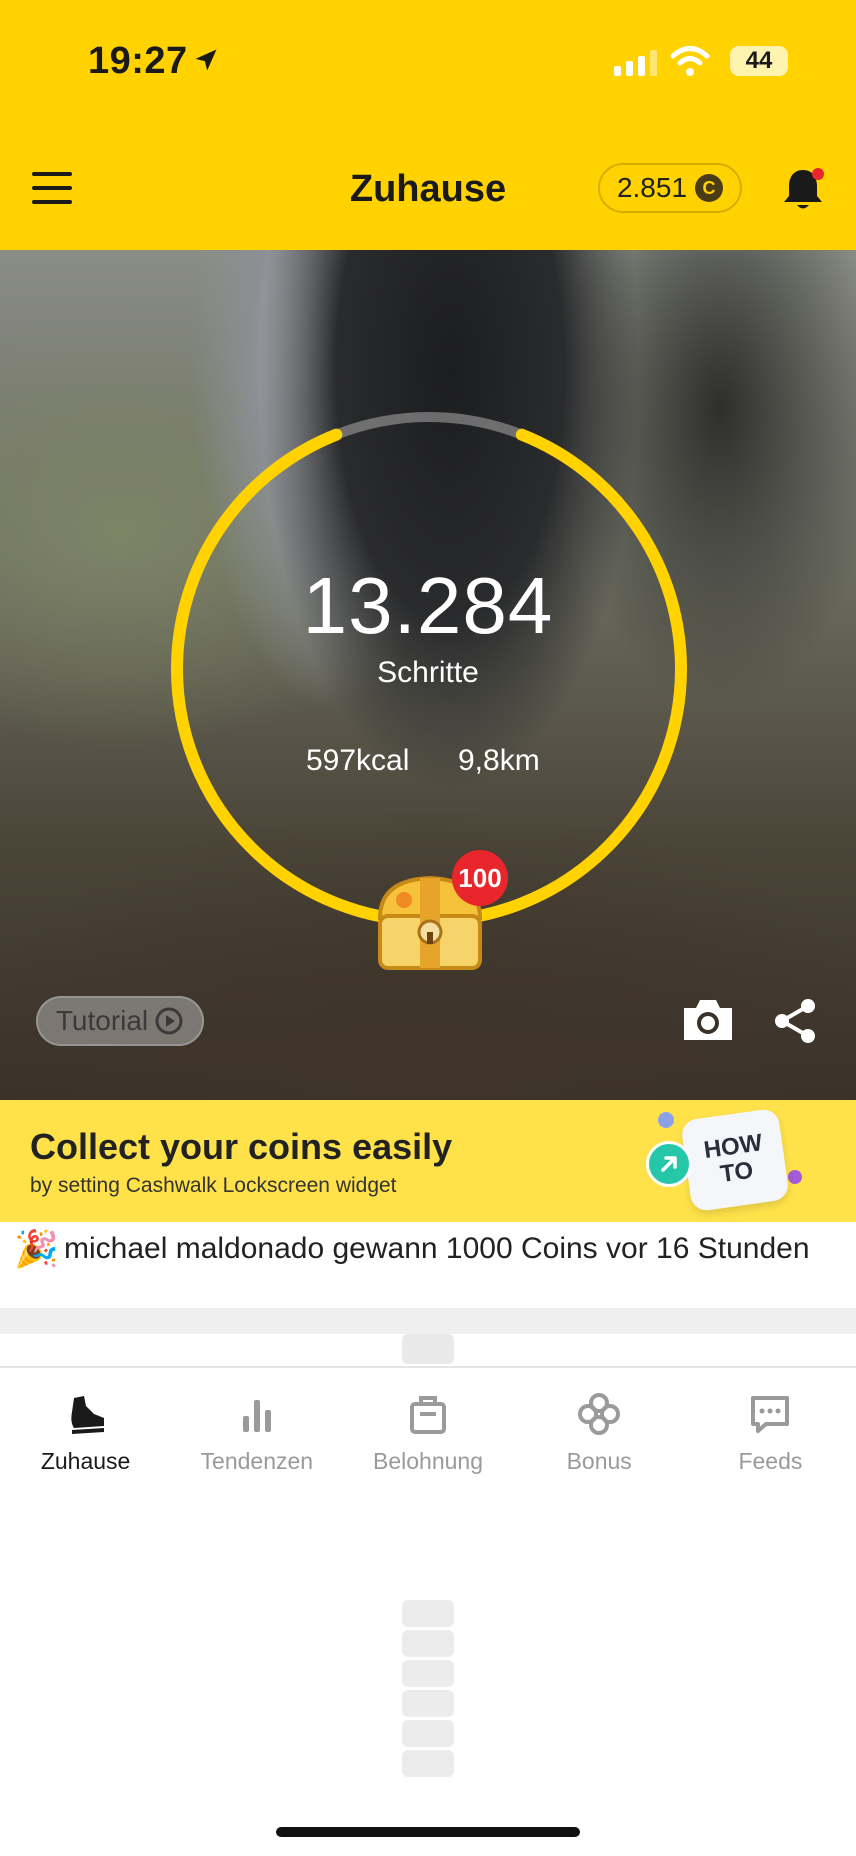 Image resolution: width=856 pixels, height=1856 pixels. What do you see at coordinates (428, 1349) in the screenshot?
I see `placeholder-block` at bounding box center [428, 1349].